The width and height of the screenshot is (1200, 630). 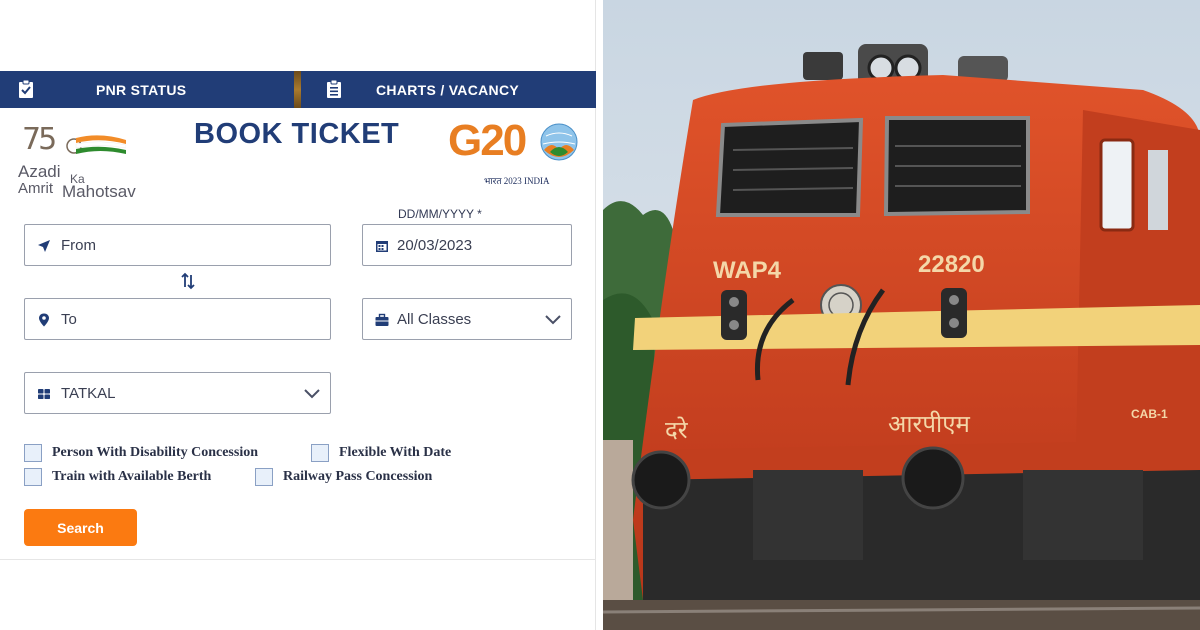 I want to click on calendar-icon, so click(x=382, y=246).